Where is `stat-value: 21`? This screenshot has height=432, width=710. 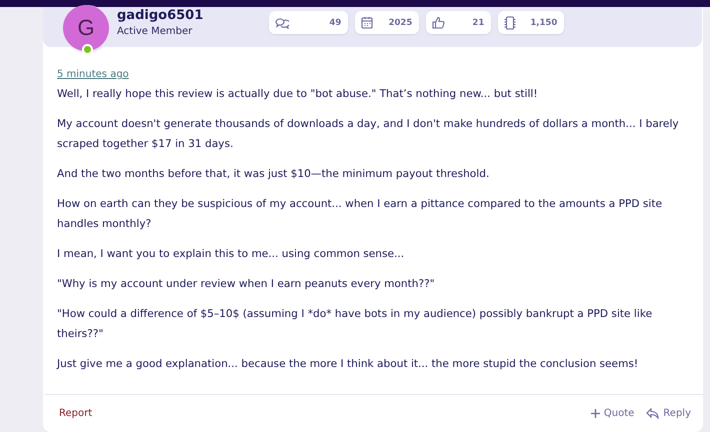
stat-value: 21 is located at coordinates (478, 23).